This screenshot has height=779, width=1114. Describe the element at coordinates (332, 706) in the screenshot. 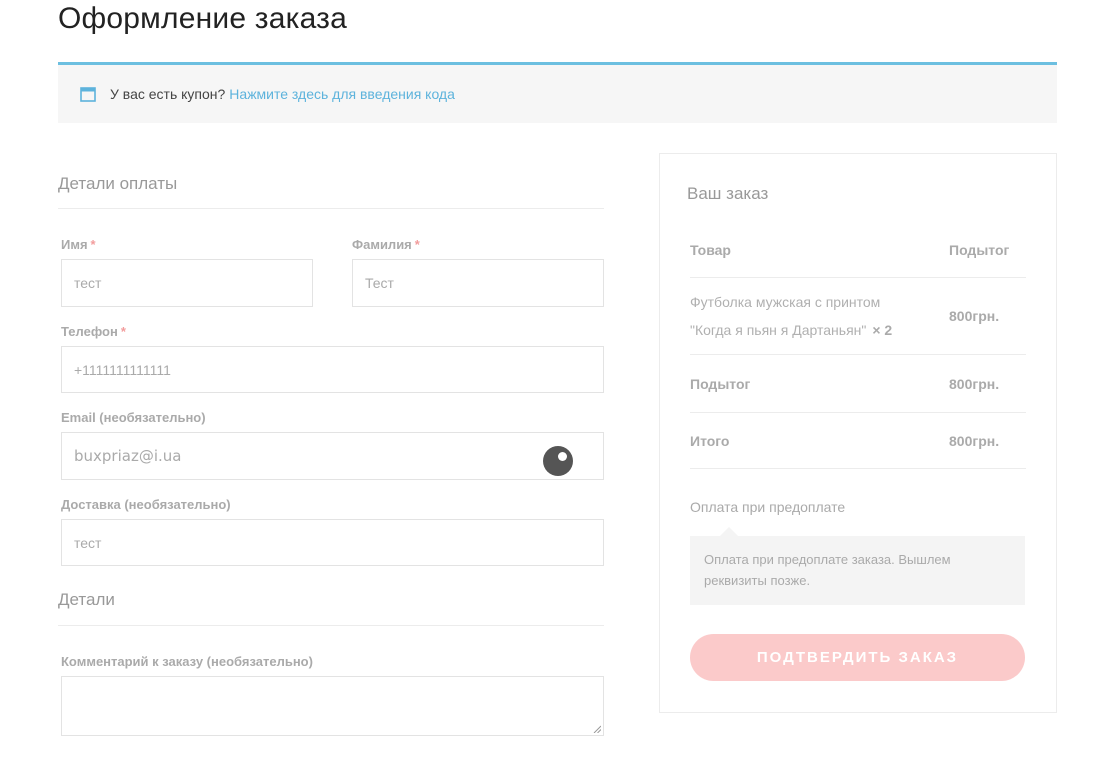

I see `comment-textarea` at that location.